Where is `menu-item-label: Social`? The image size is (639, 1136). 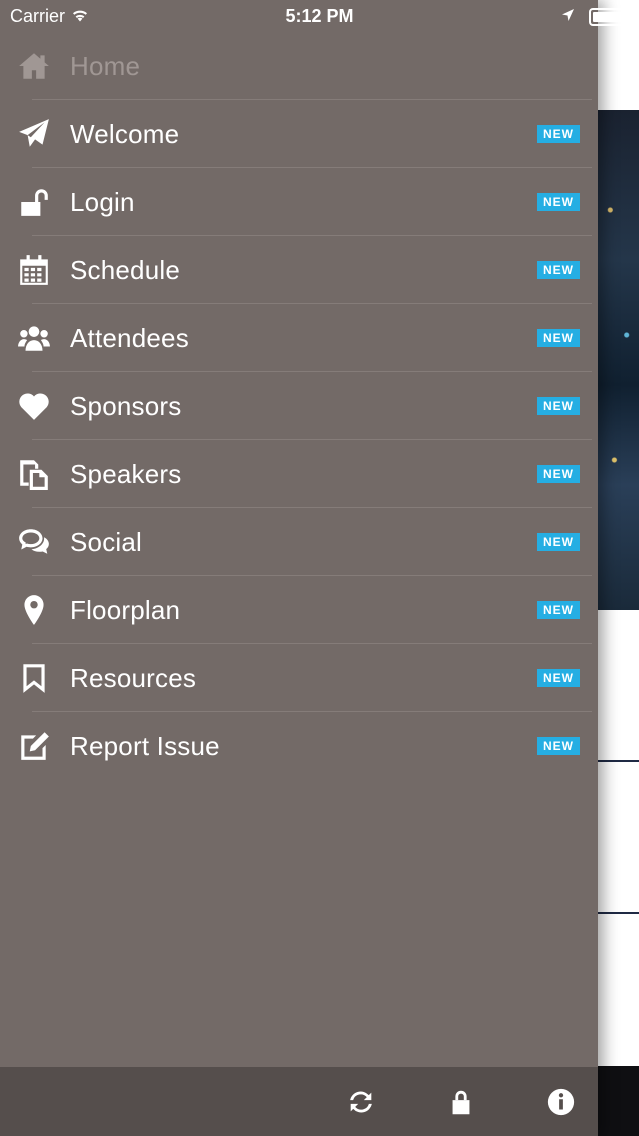
menu-item-label: Social is located at coordinates (106, 541).